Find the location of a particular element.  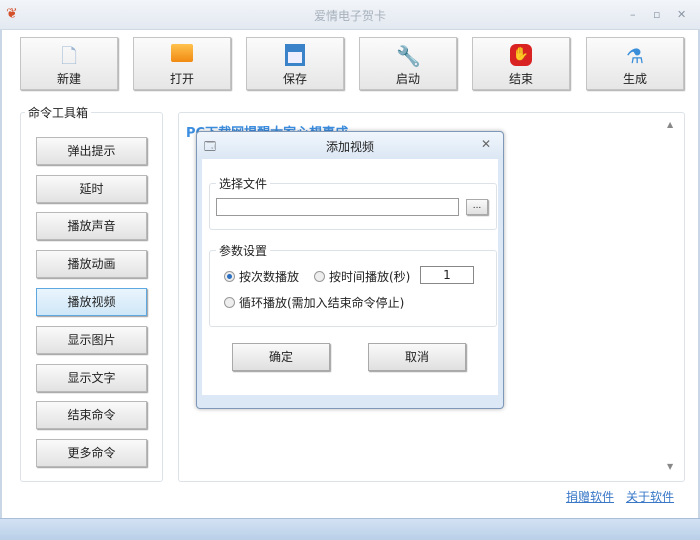

flask-icon: ⚗ is located at coordinates (635, 56).